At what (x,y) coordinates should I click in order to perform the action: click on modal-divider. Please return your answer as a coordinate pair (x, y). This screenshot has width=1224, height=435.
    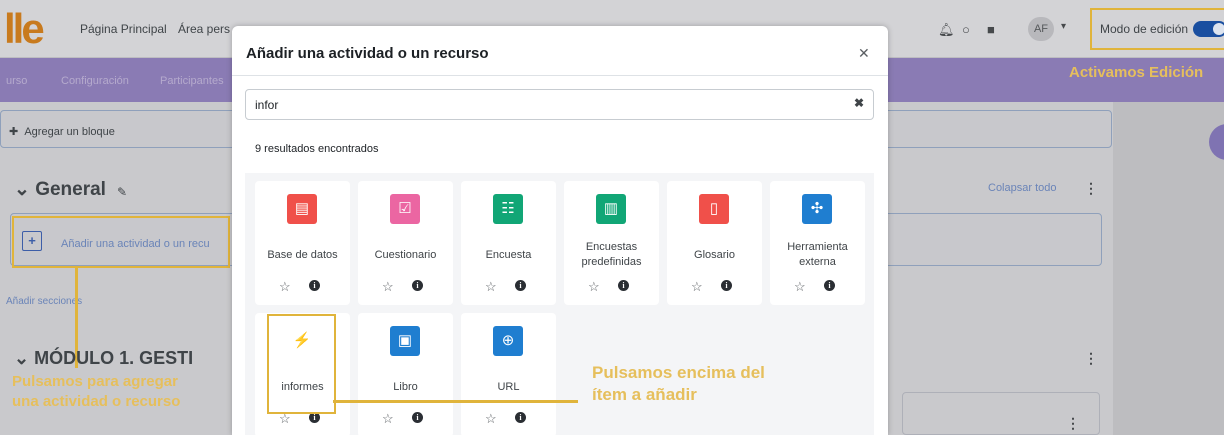
    Looking at the image, I should click on (560, 75).